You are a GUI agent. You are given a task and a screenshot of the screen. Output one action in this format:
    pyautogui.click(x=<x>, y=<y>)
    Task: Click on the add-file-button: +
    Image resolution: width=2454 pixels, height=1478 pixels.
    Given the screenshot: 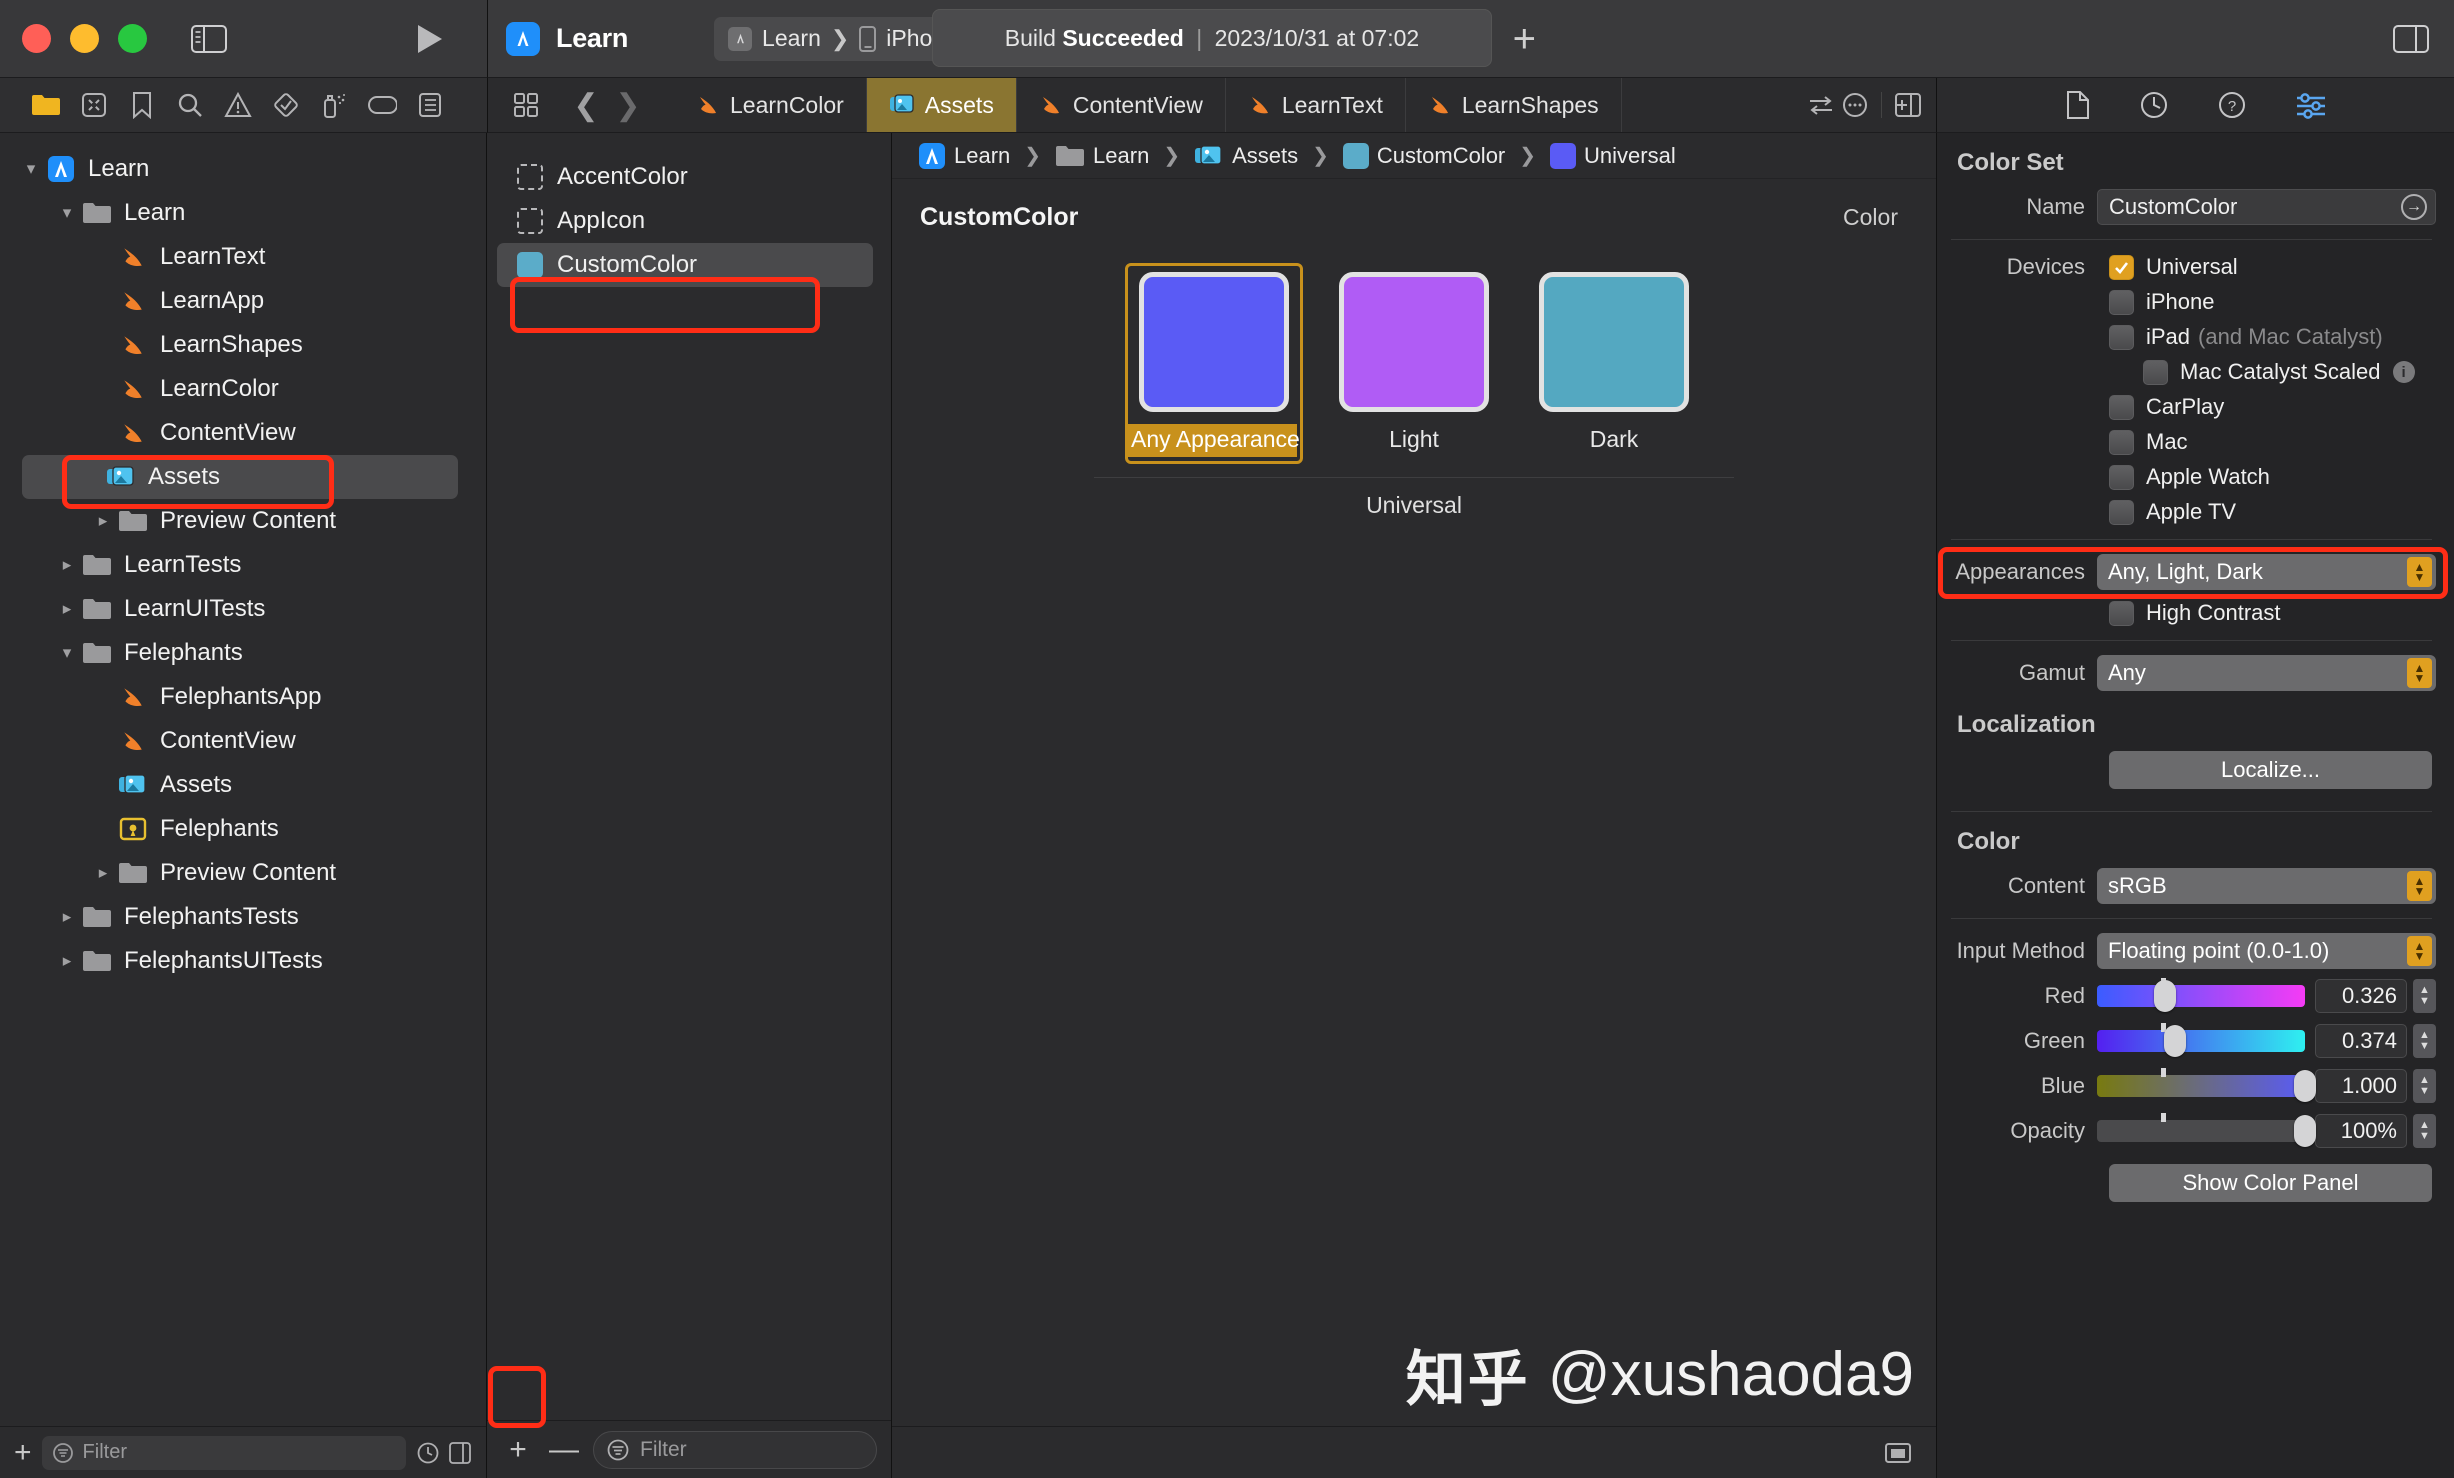 What is the action you would take?
    pyautogui.click(x=23, y=1453)
    